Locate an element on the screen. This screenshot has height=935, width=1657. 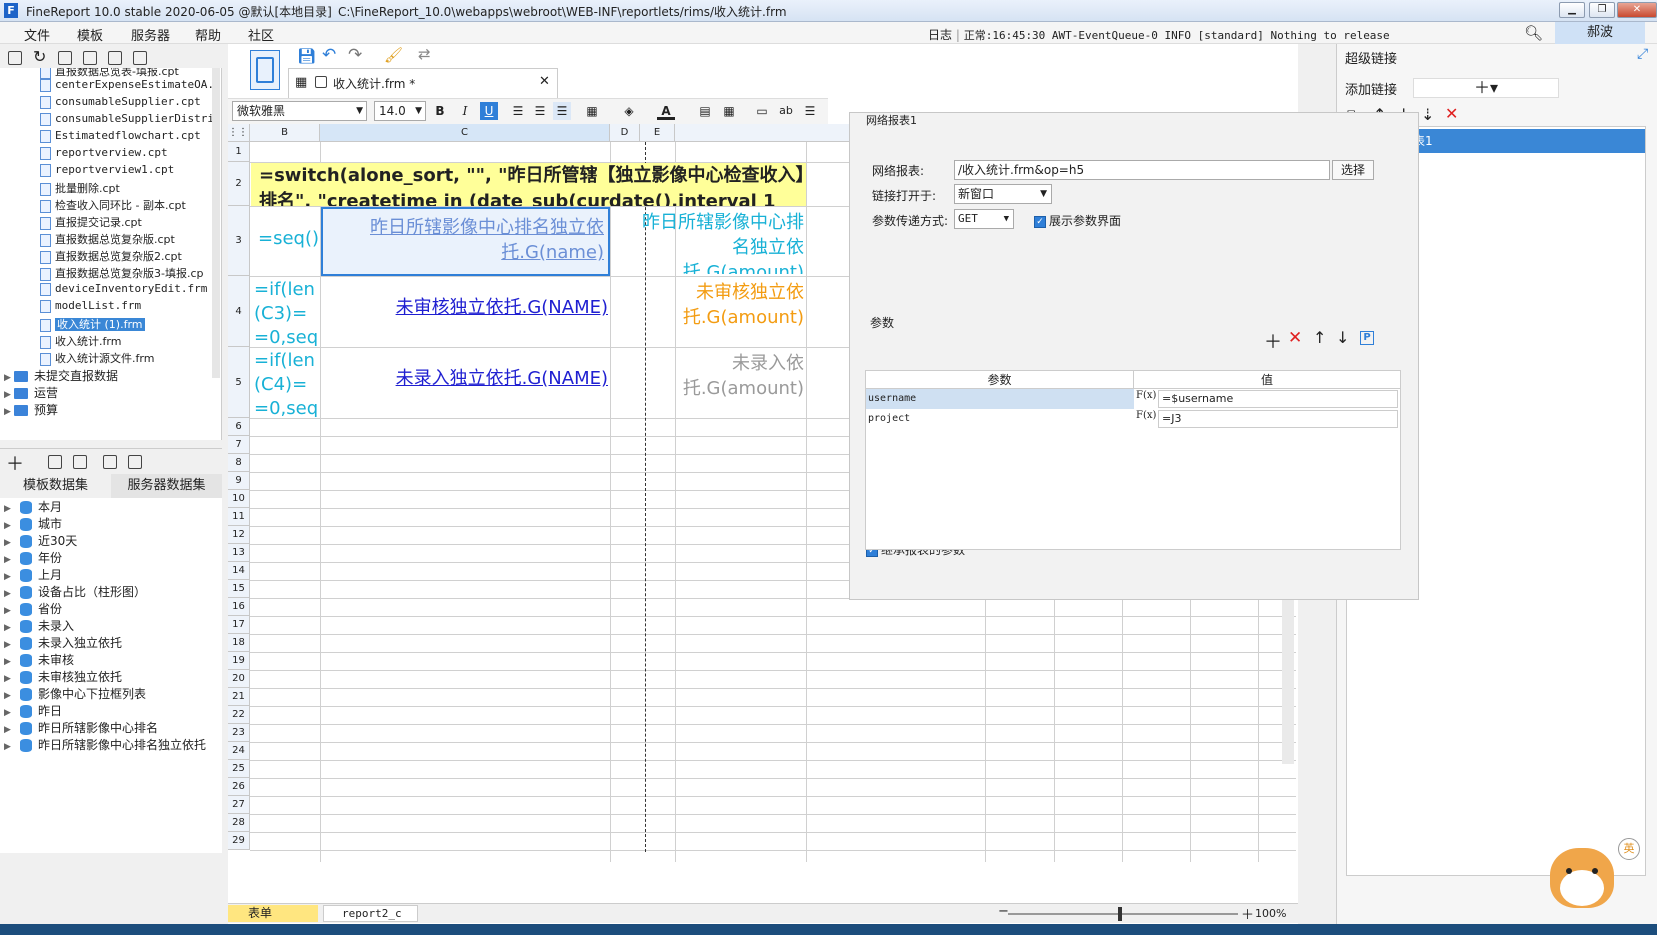
menu-template: 模板 is located at coordinates (90, 34).